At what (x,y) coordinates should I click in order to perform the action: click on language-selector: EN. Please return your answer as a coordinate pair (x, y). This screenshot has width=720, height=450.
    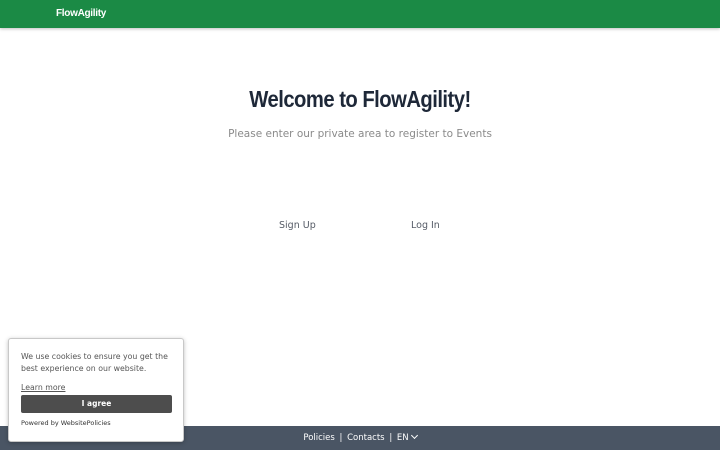
    Looking at the image, I should click on (407, 437).